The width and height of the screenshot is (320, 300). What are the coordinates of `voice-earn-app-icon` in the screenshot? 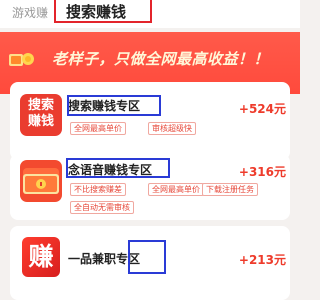 It's located at (41, 181).